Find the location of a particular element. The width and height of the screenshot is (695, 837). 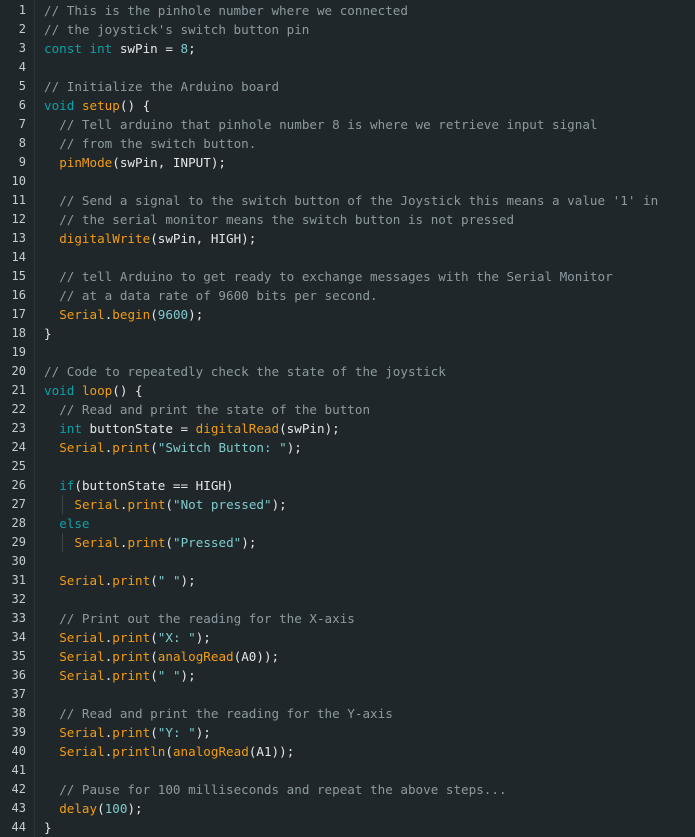

code-line: 32 is located at coordinates (347, 599).